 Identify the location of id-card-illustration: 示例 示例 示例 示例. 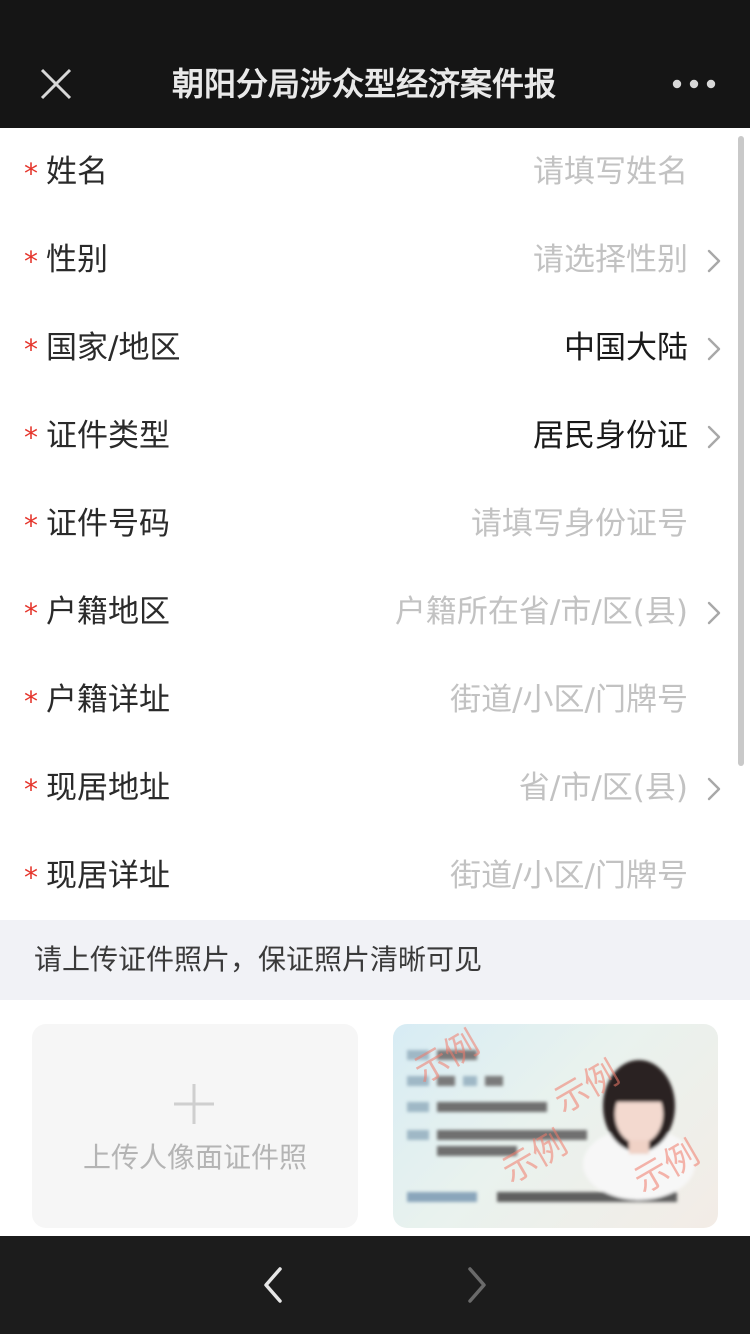
(556, 1113).